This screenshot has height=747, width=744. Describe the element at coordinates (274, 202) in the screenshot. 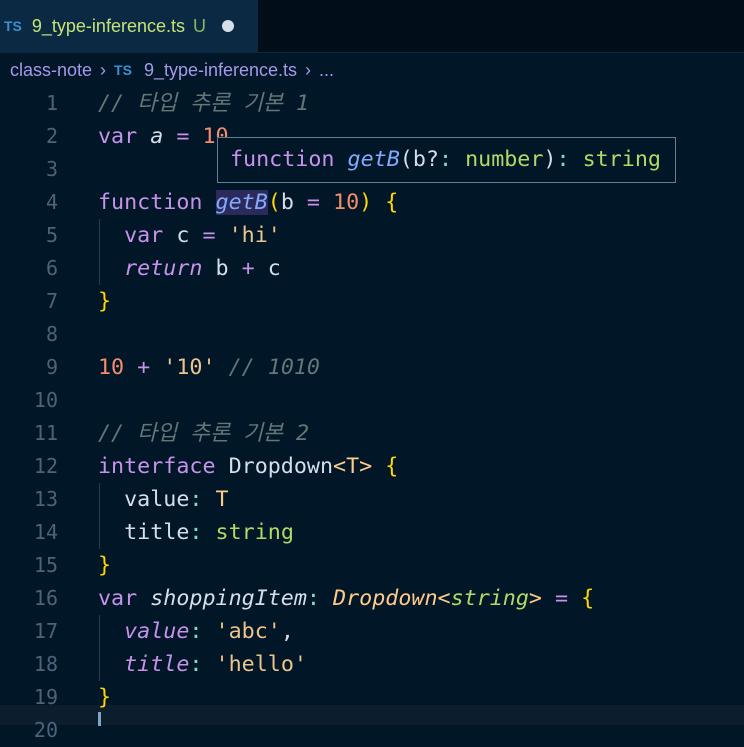

I see `code-token: (` at that location.